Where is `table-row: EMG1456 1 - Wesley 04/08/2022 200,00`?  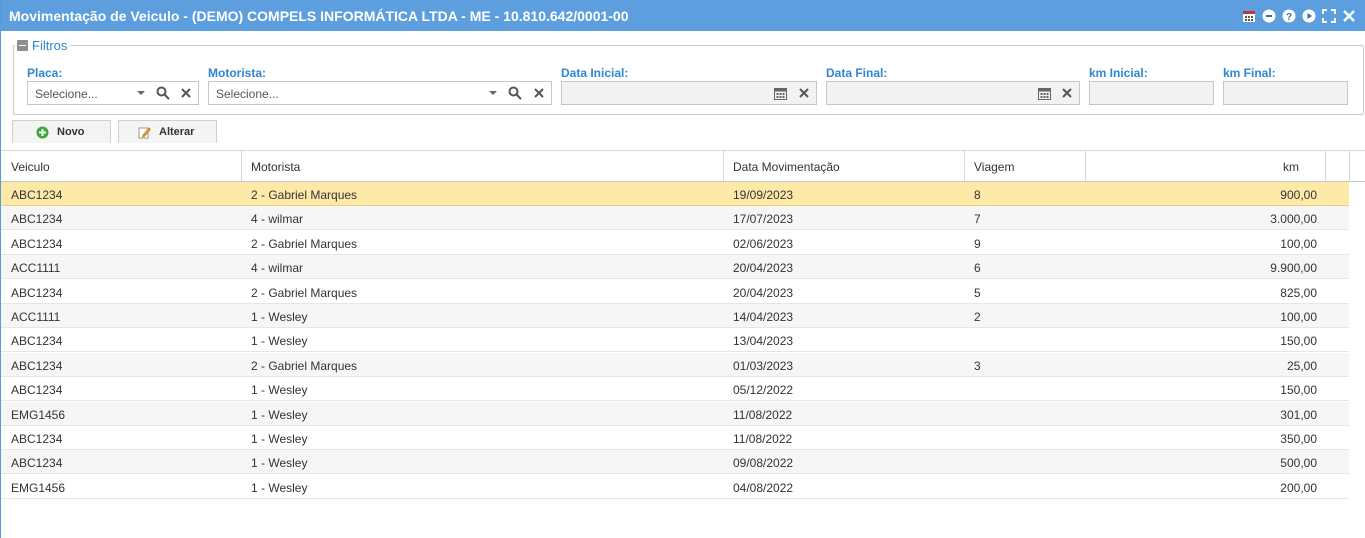
table-row: EMG1456 1 - Wesley 04/08/2022 200,00 is located at coordinates (675, 486).